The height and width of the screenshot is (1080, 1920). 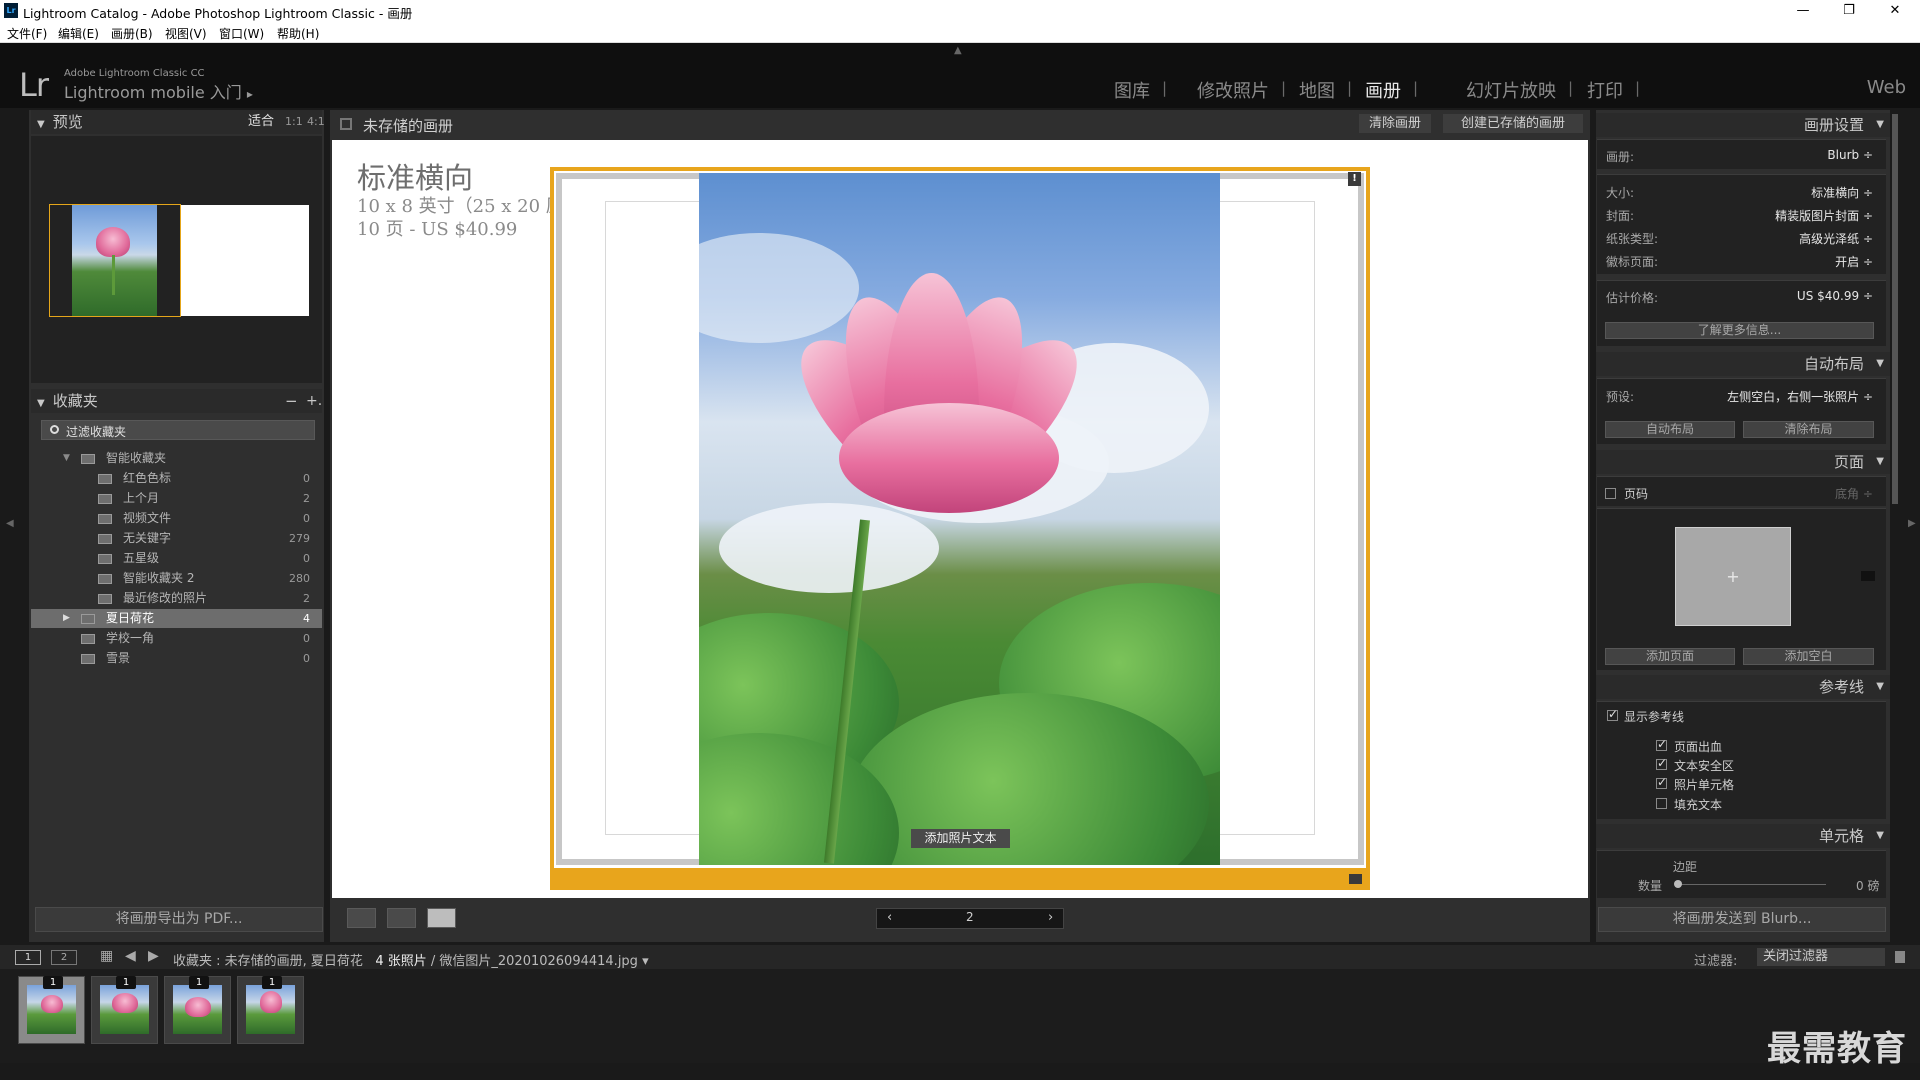 What do you see at coordinates (291, 401) in the screenshot?
I see `remove-collection-icon: −` at bounding box center [291, 401].